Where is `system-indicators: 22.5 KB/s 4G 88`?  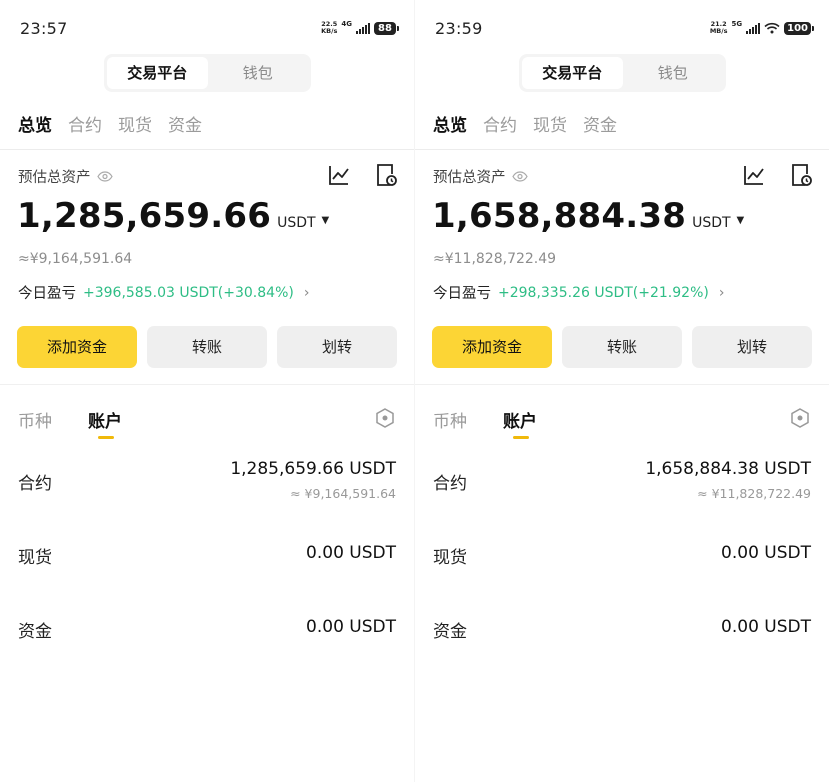
system-indicators: 22.5 KB/s 4G 88 is located at coordinates (360, 27).